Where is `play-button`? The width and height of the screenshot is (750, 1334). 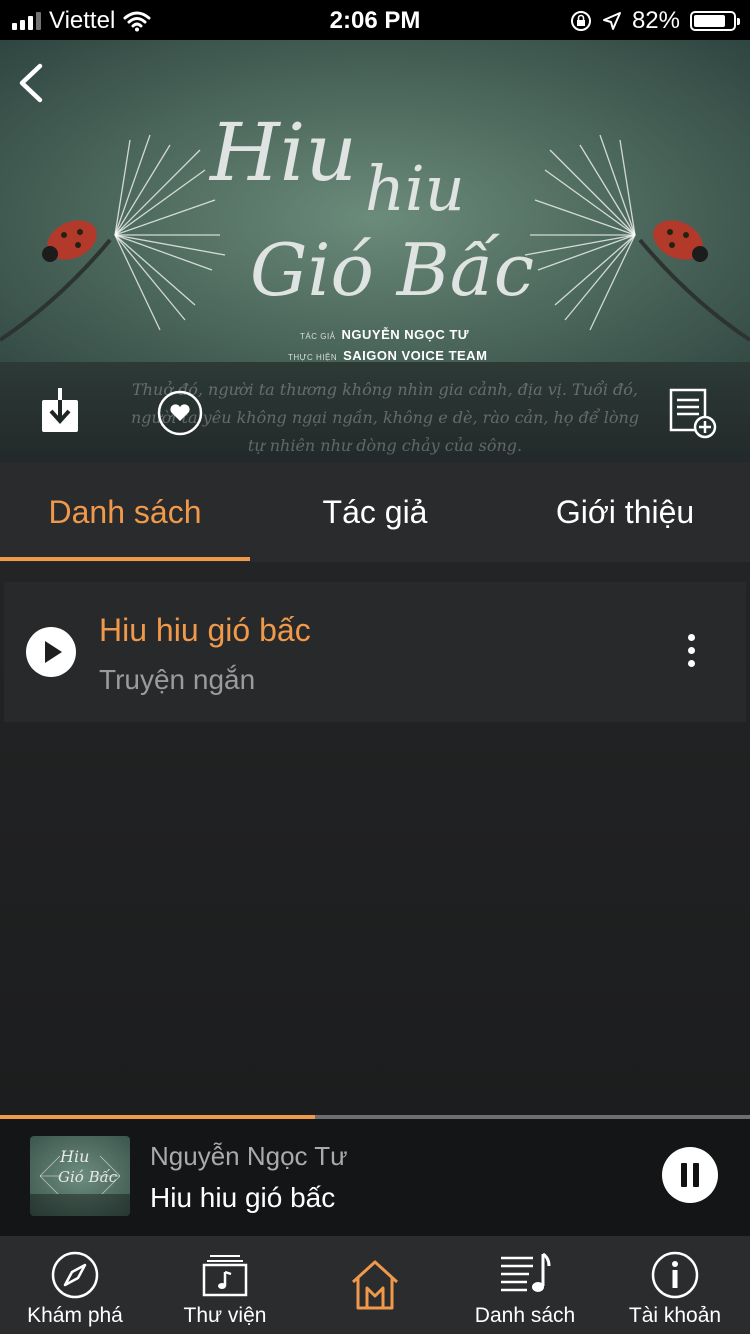 play-button is located at coordinates (51, 652).